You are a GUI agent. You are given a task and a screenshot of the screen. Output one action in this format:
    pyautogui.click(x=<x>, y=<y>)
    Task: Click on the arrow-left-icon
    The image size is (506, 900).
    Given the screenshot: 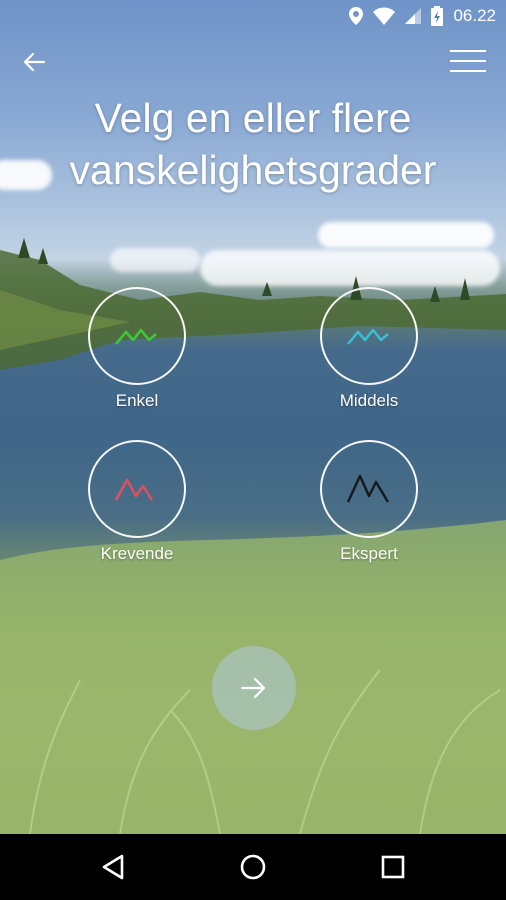 What is the action you would take?
    pyautogui.click(x=34, y=62)
    